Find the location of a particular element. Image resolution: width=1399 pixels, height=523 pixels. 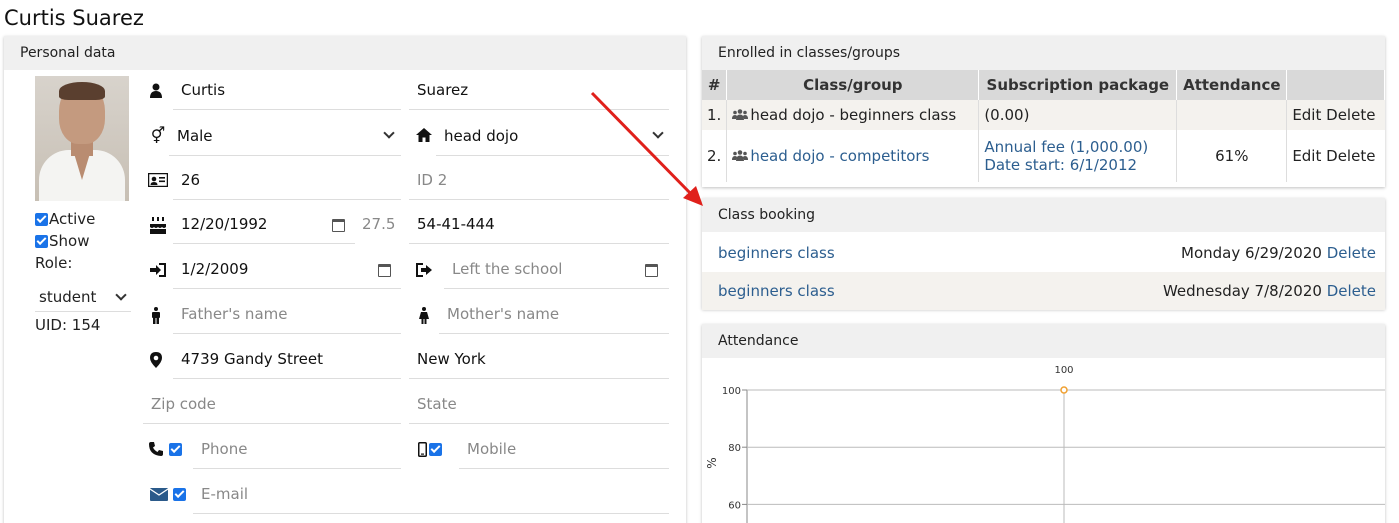

id-field: 26 is located at coordinates (287, 180).